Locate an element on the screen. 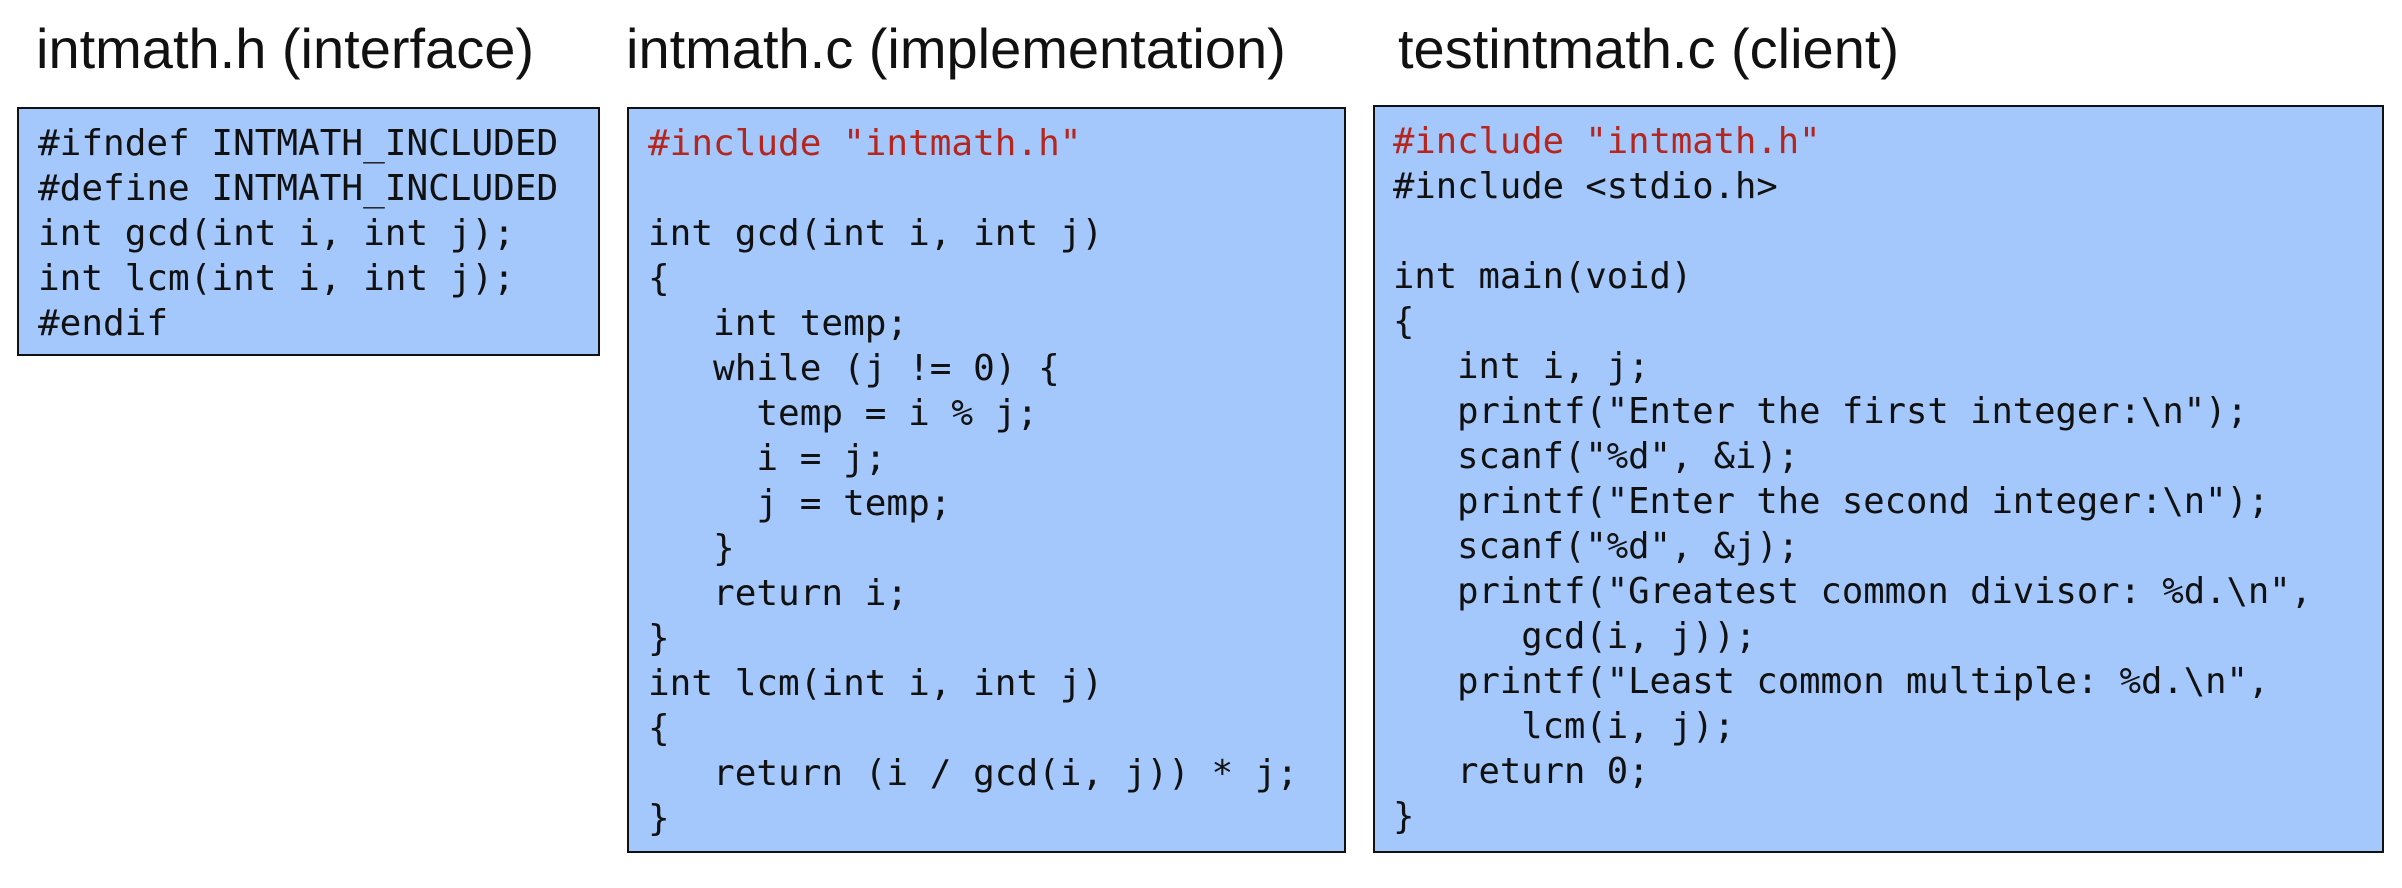 The height and width of the screenshot is (888, 2402). code-line: printf("Least common multiple: %d.\n", is located at coordinates (1831, 681).